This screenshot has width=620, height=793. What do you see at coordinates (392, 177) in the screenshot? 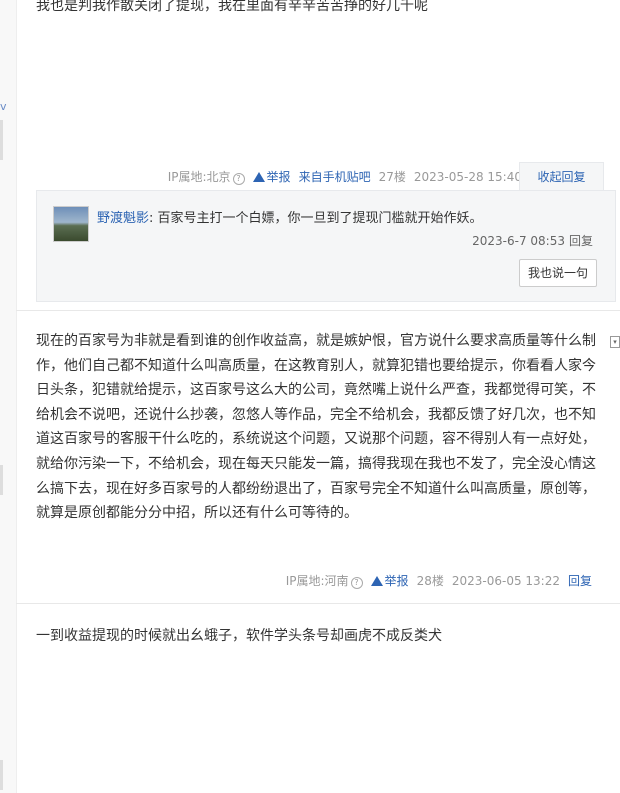
I see `floor-number: 27楼` at bounding box center [392, 177].